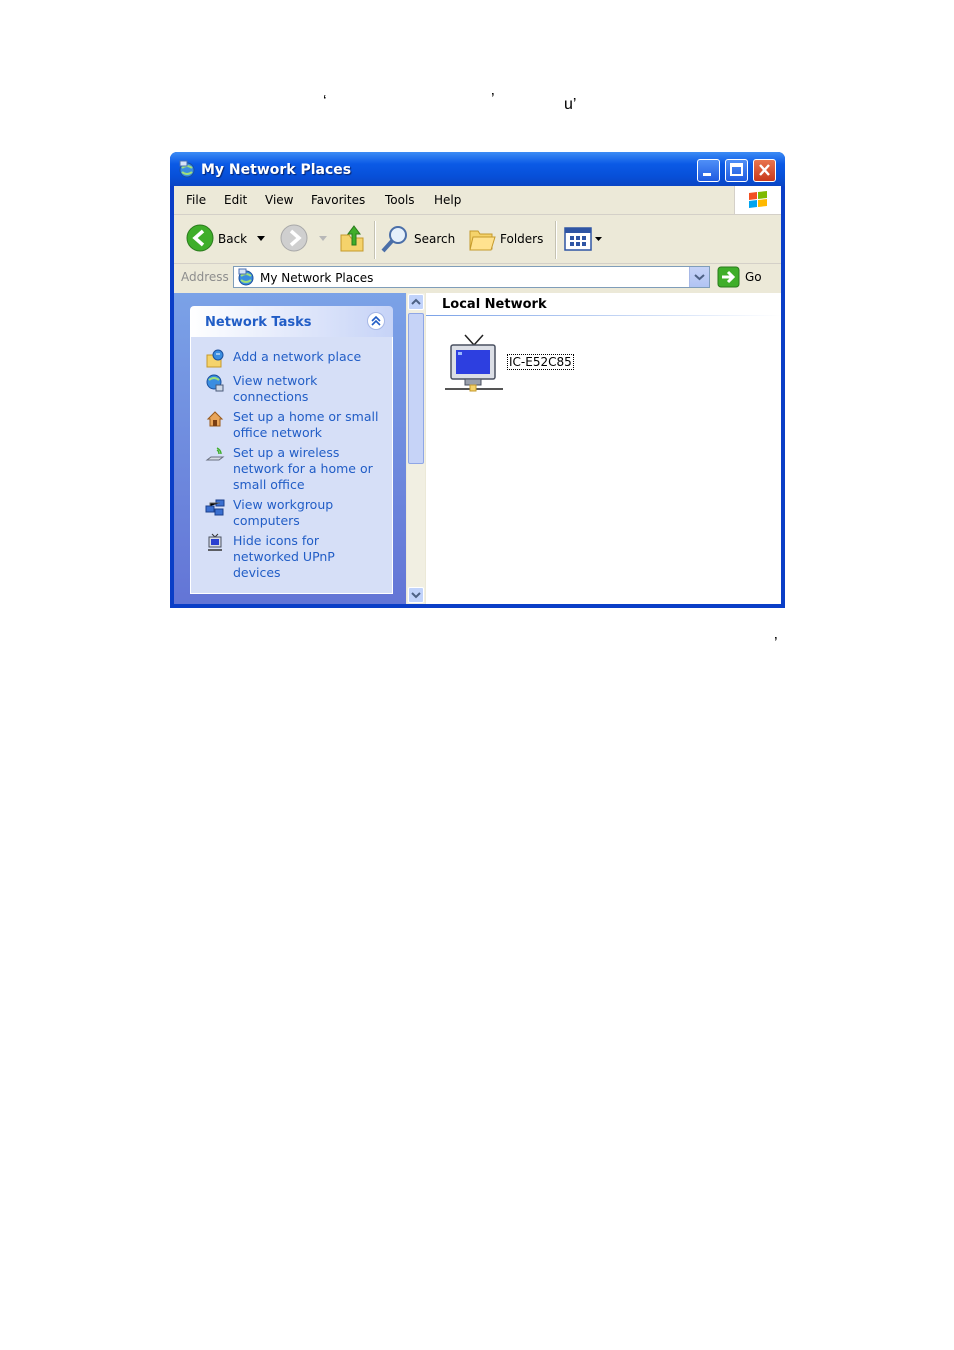 Image resolution: width=954 pixels, height=1350 pixels. I want to click on views-icon, so click(584, 239).